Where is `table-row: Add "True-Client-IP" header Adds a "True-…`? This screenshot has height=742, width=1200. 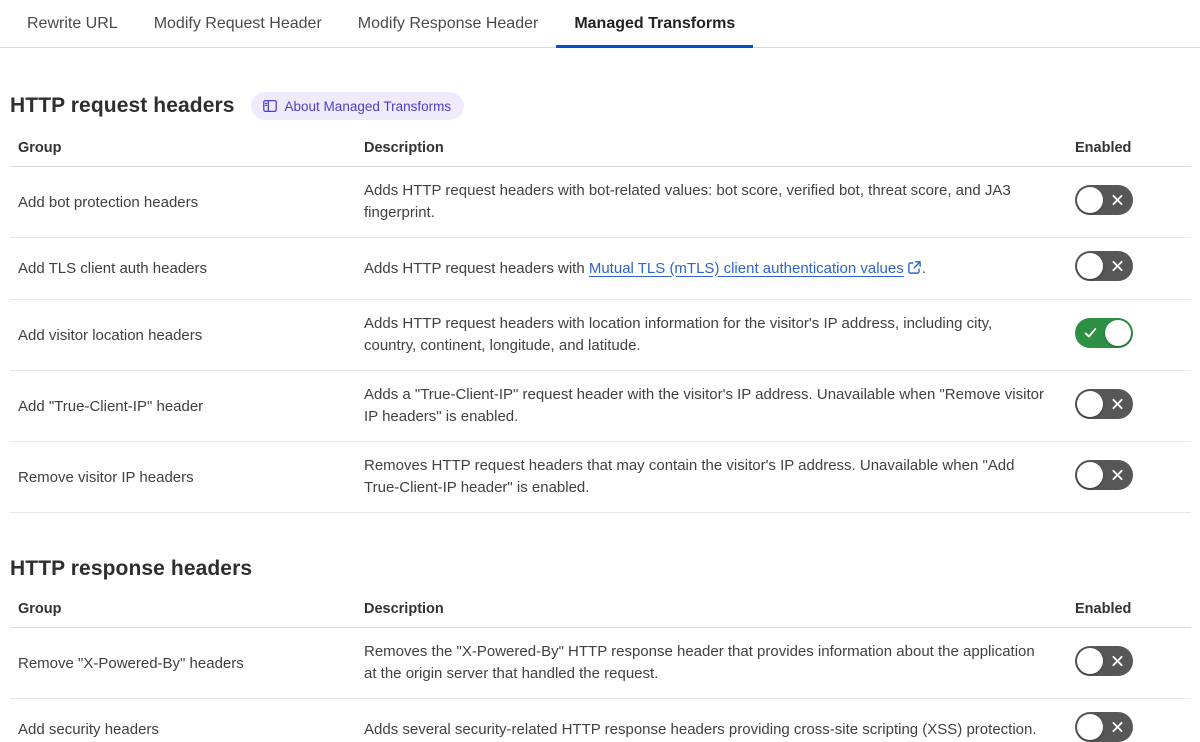 table-row: Add "True-Client-IP" header Adds a "True-… is located at coordinates (600, 406).